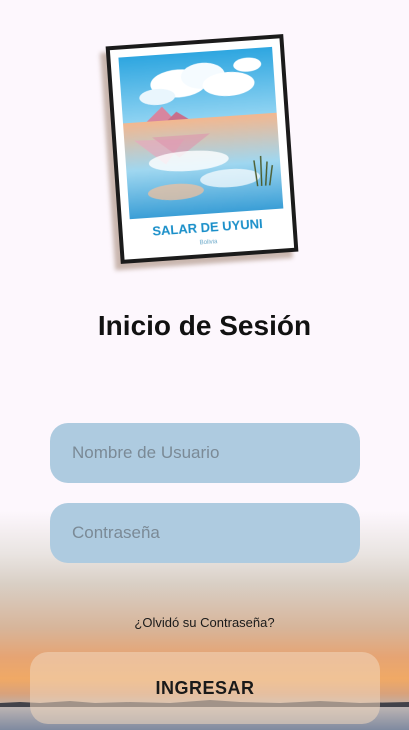 The image size is (409, 730). What do you see at coordinates (204, 325) in the screenshot?
I see `page-title: Inicio de Sesión` at bounding box center [204, 325].